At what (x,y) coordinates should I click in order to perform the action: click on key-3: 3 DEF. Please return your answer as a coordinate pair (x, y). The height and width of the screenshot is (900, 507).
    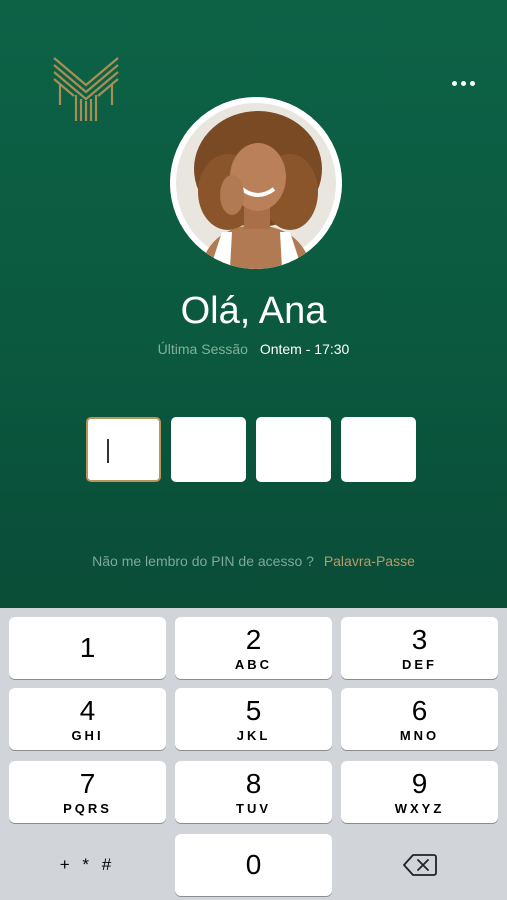
    Looking at the image, I should click on (419, 648).